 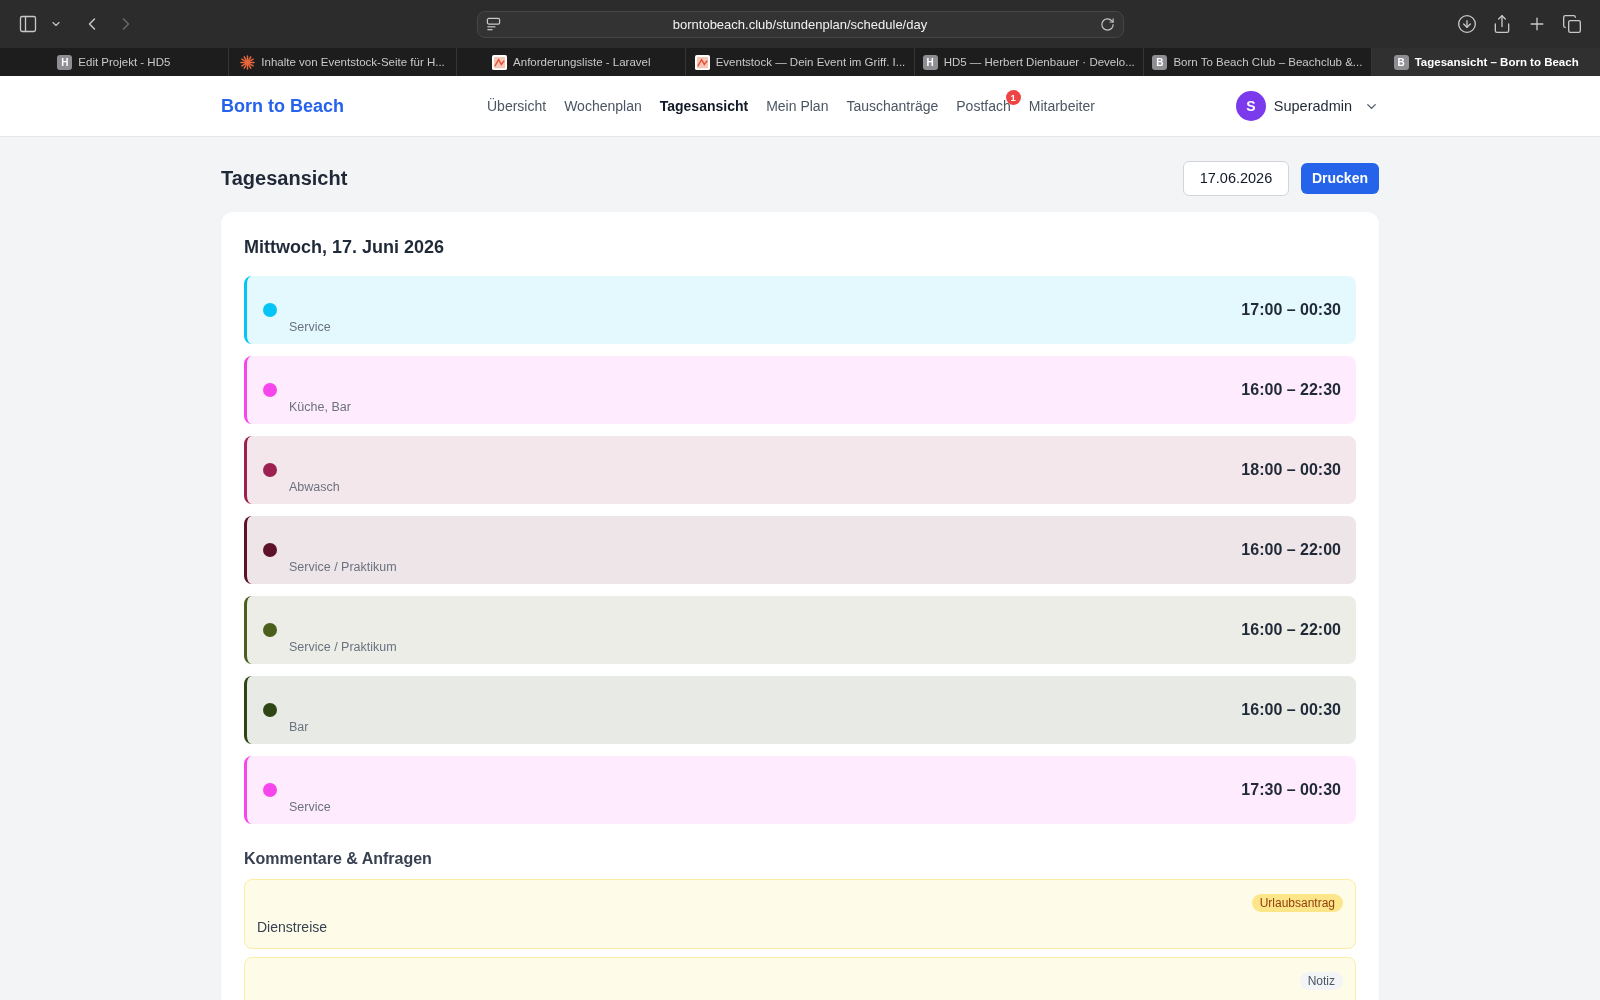 I want to click on download-icon, so click(x=1467, y=24).